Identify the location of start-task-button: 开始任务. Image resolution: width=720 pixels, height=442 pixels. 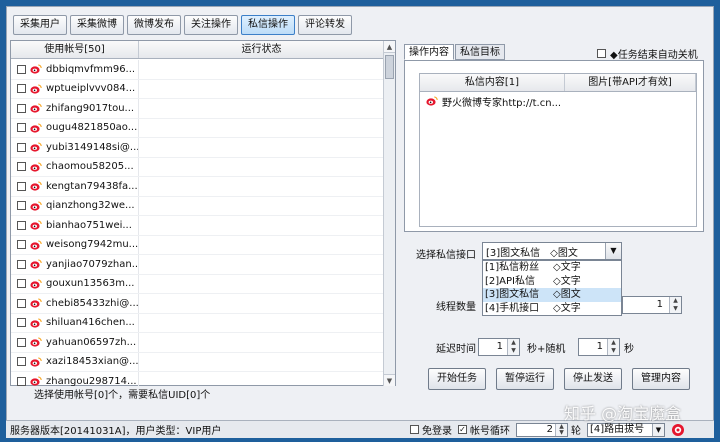
(457, 379).